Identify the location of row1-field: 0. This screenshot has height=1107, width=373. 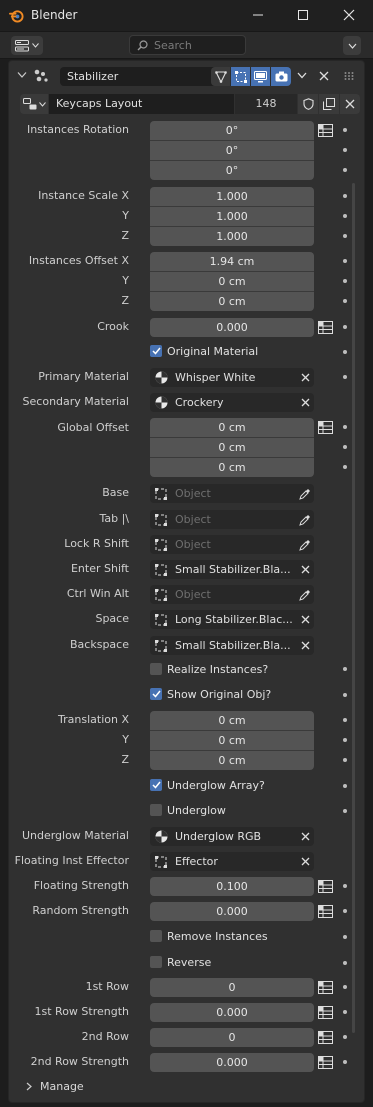
(232, 987).